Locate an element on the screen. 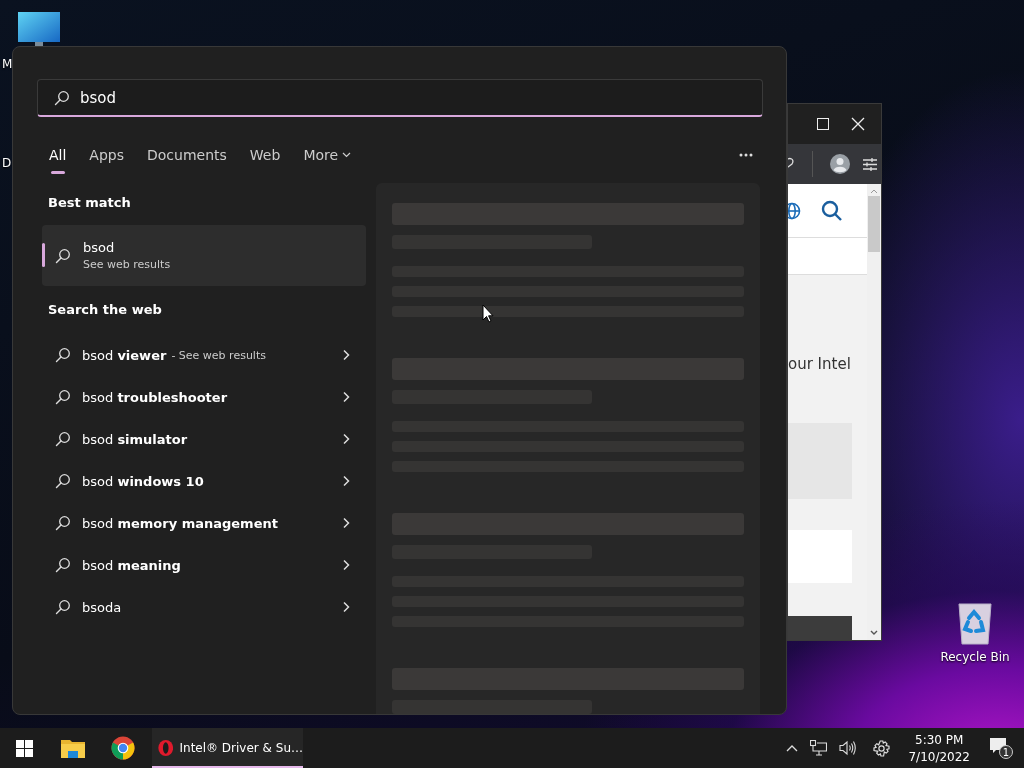 Image resolution: width=1024 pixels, height=768 pixels. suggestion-text: bsod memory management is located at coordinates (180, 523).